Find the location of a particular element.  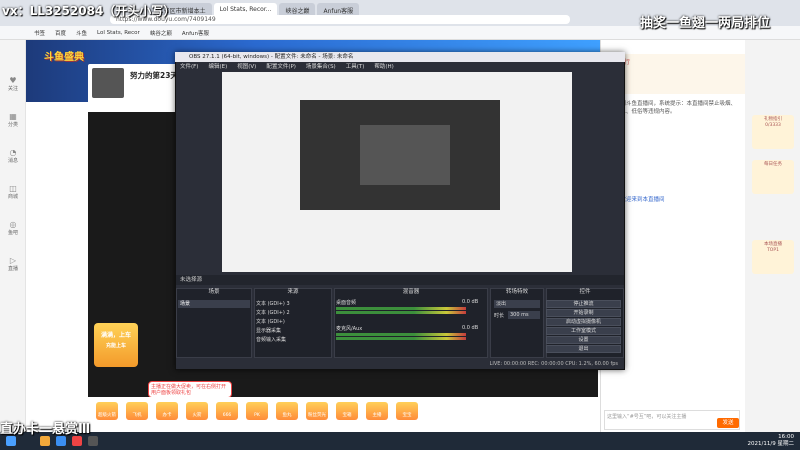

clock: 16:00 2021/11/9 星期二 is located at coordinates (771, 441).